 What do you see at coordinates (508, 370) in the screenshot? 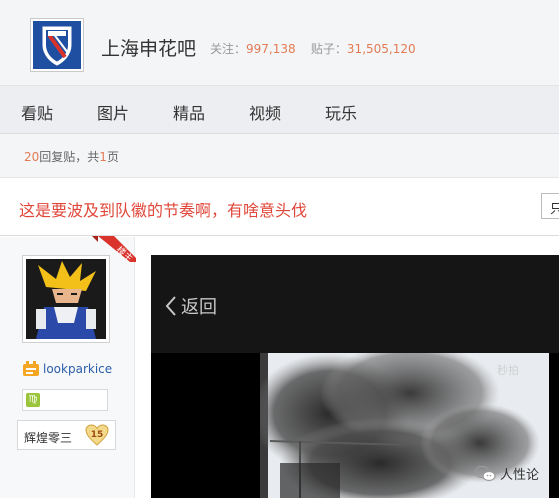
I see `video-watermark: 秒拍` at bounding box center [508, 370].